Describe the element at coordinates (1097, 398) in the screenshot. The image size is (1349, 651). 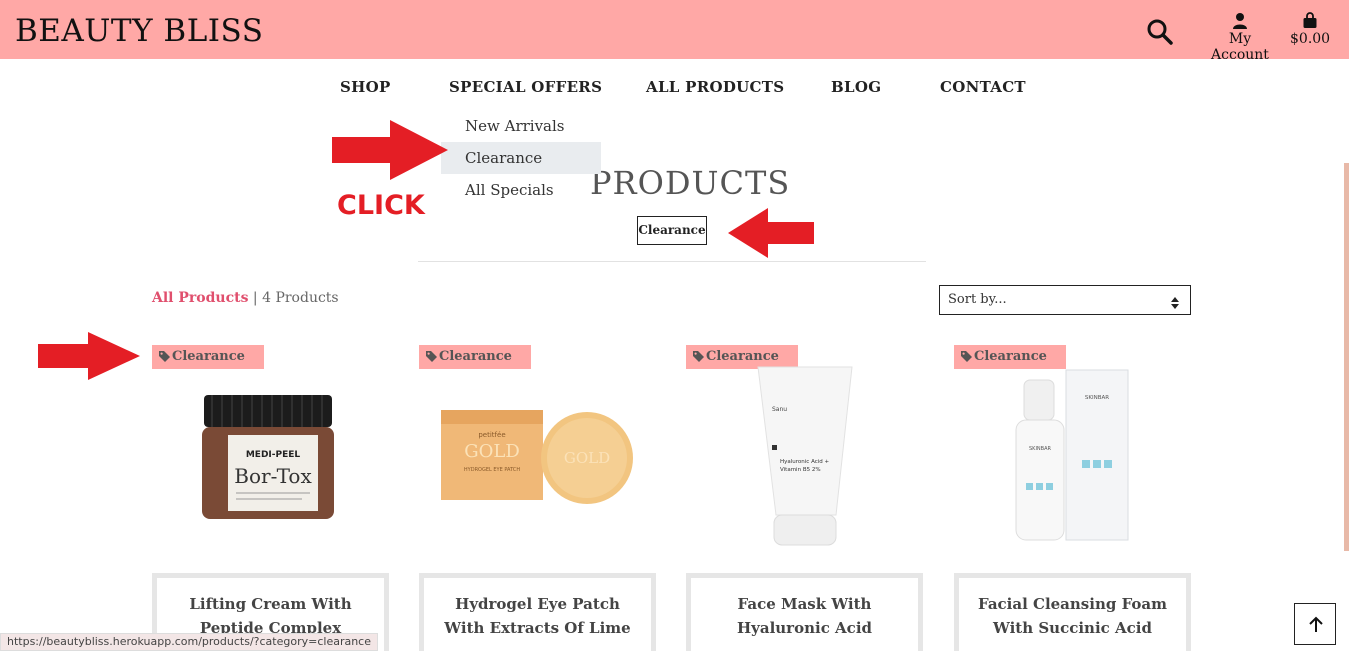
I see `foam-brand: SKINBAR` at that location.